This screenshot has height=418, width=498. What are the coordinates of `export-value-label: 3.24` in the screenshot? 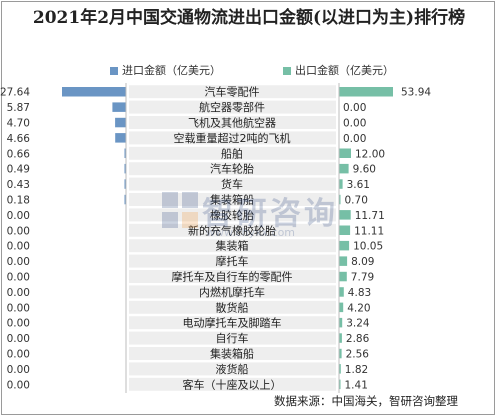 It's located at (358, 324).